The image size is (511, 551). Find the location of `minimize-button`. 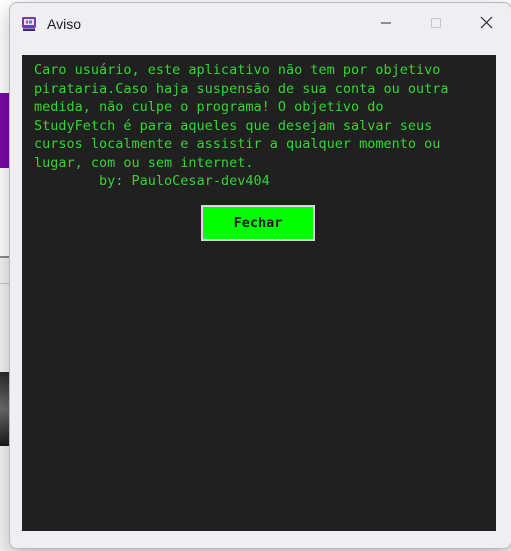

minimize-button is located at coordinates (386, 24).